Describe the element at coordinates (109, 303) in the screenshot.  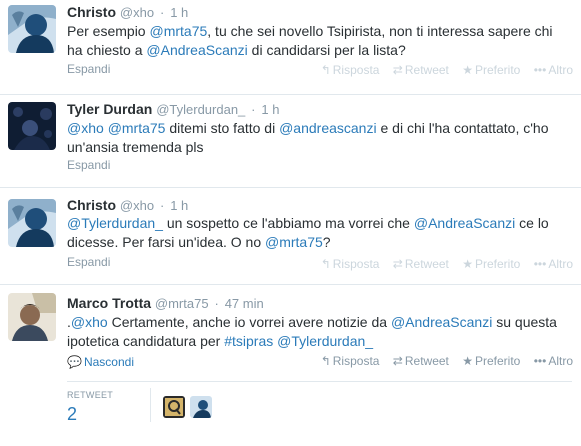
I see `author-name: Marco Trotta` at that location.